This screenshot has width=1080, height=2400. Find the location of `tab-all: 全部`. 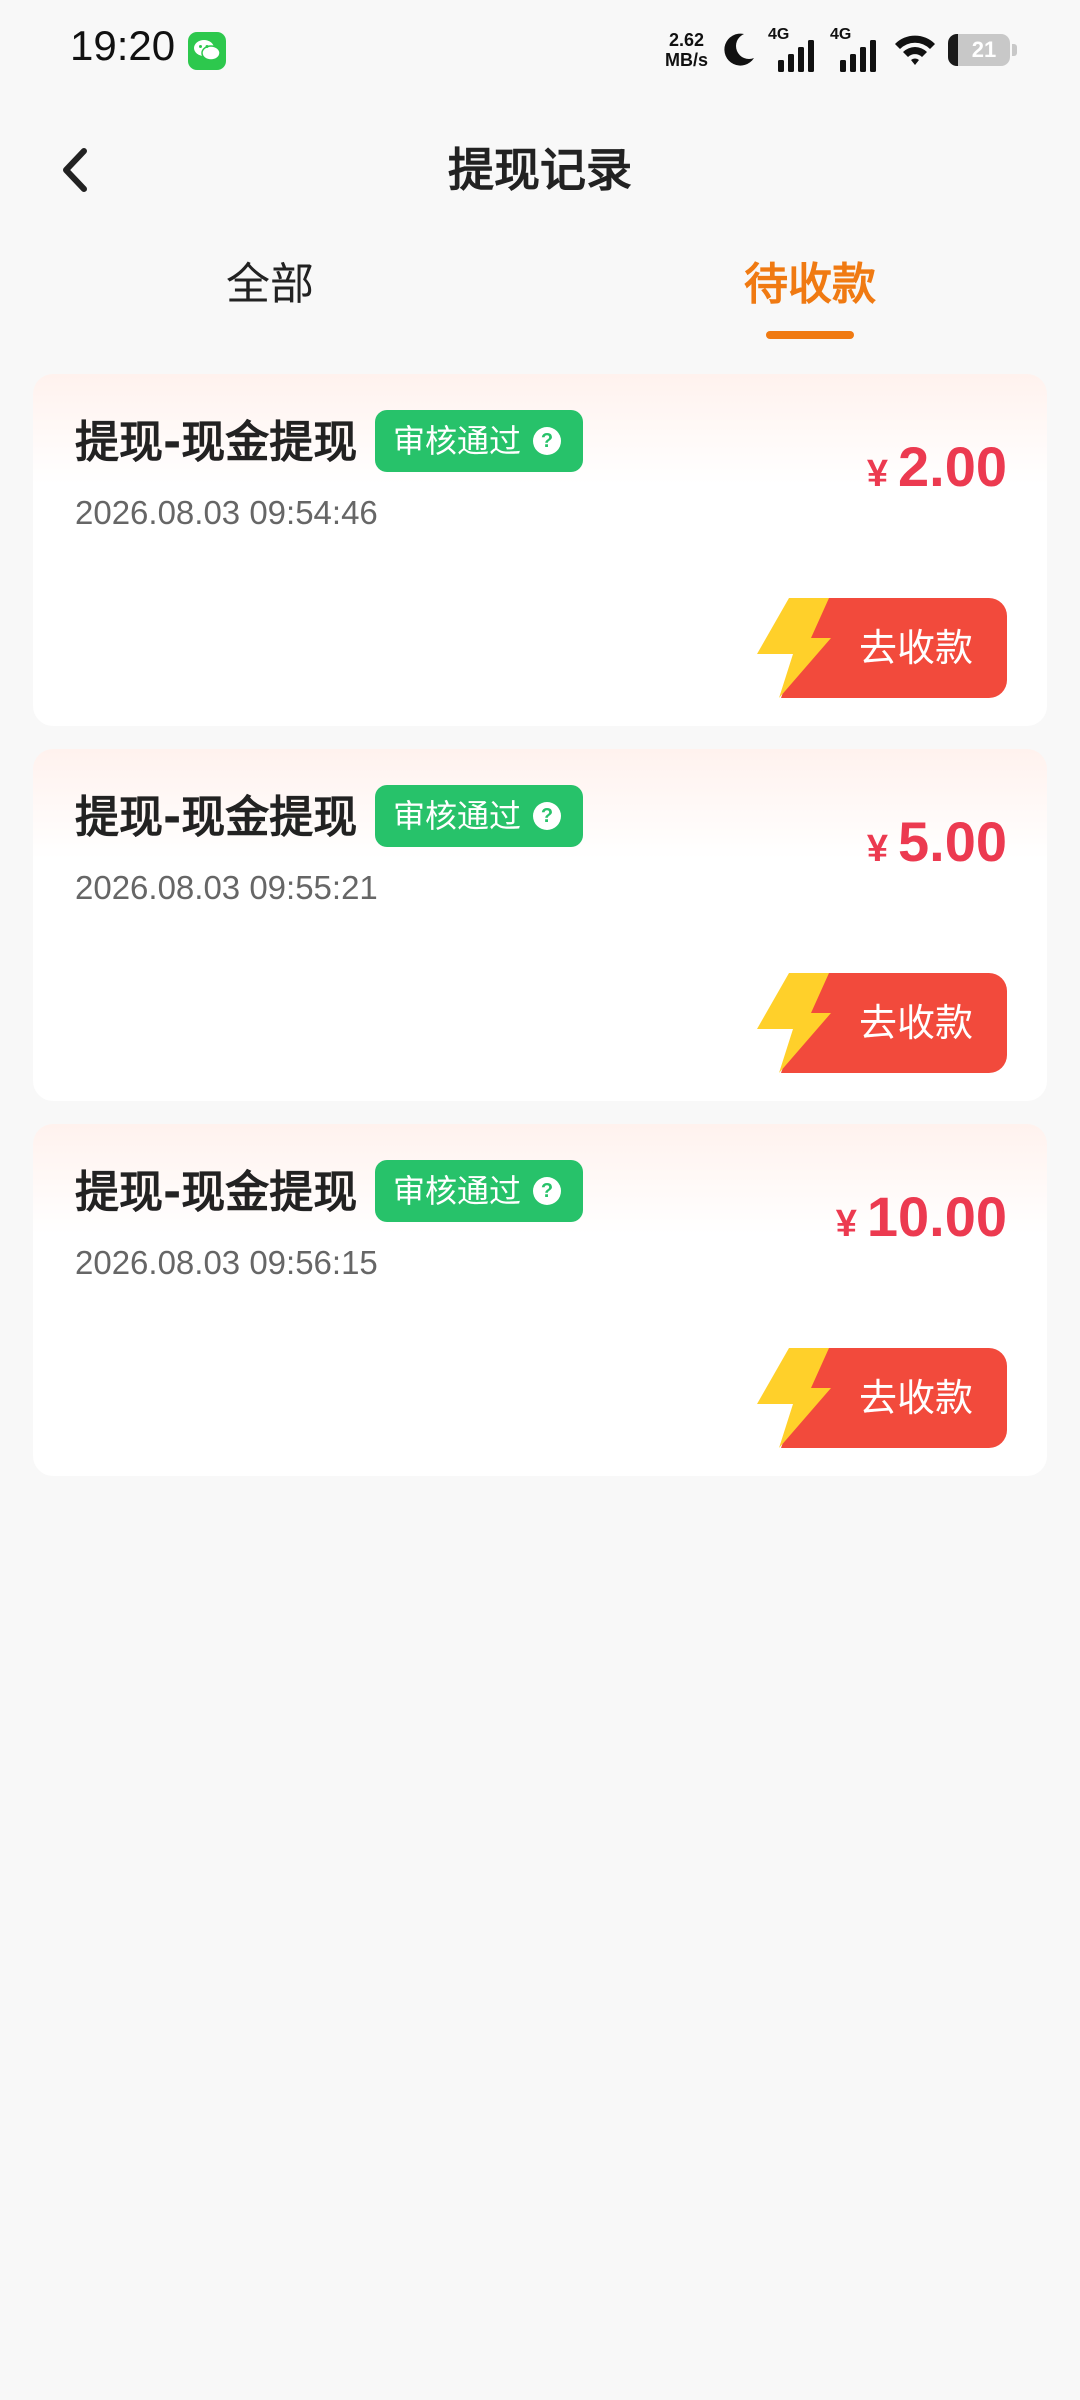

tab-all: 全部 is located at coordinates (270, 285).